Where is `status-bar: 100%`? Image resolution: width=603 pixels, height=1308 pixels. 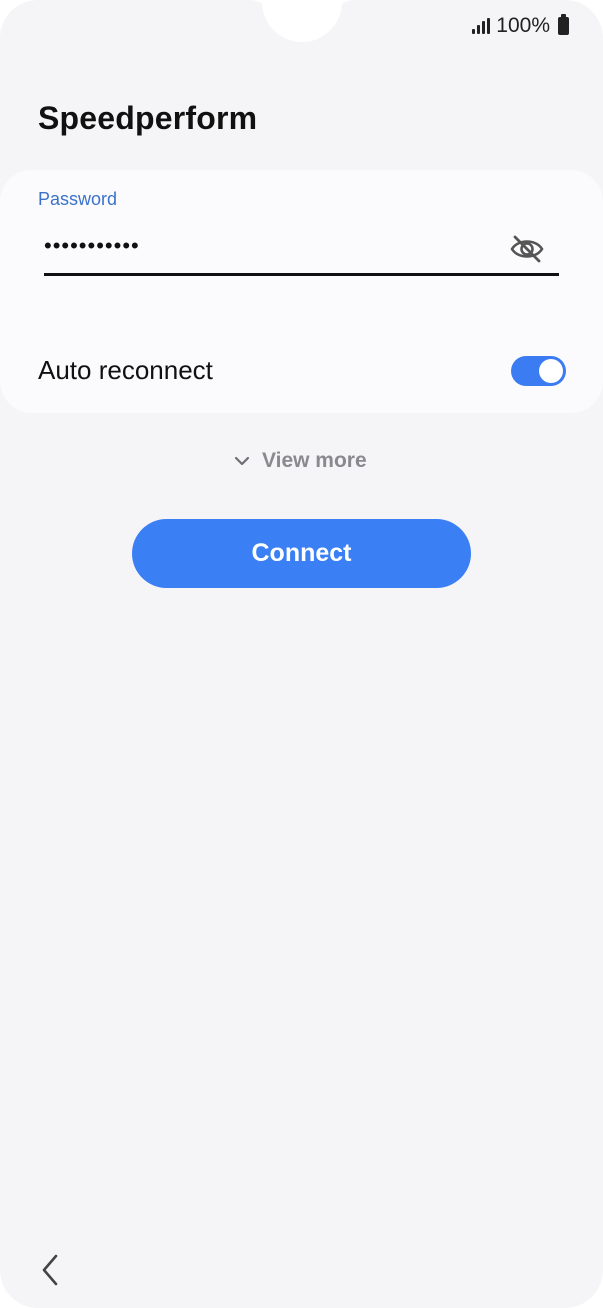 status-bar: 100% is located at coordinates (520, 26).